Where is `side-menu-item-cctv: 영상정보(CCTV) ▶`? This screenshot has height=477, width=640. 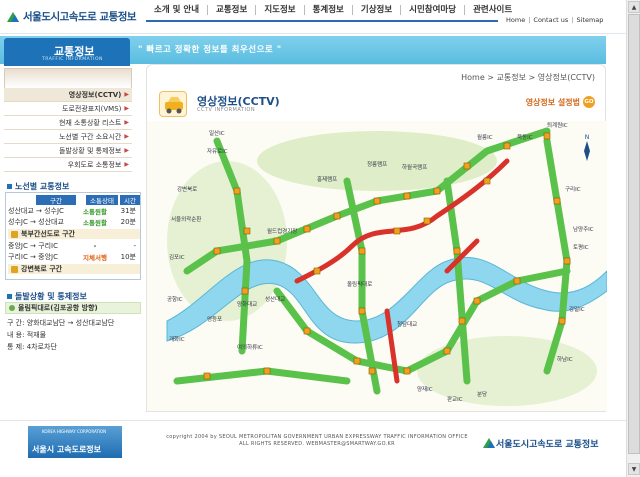
side-menu-item-cctv: 영상정보(CCTV) ▶ is located at coordinates (68, 95).